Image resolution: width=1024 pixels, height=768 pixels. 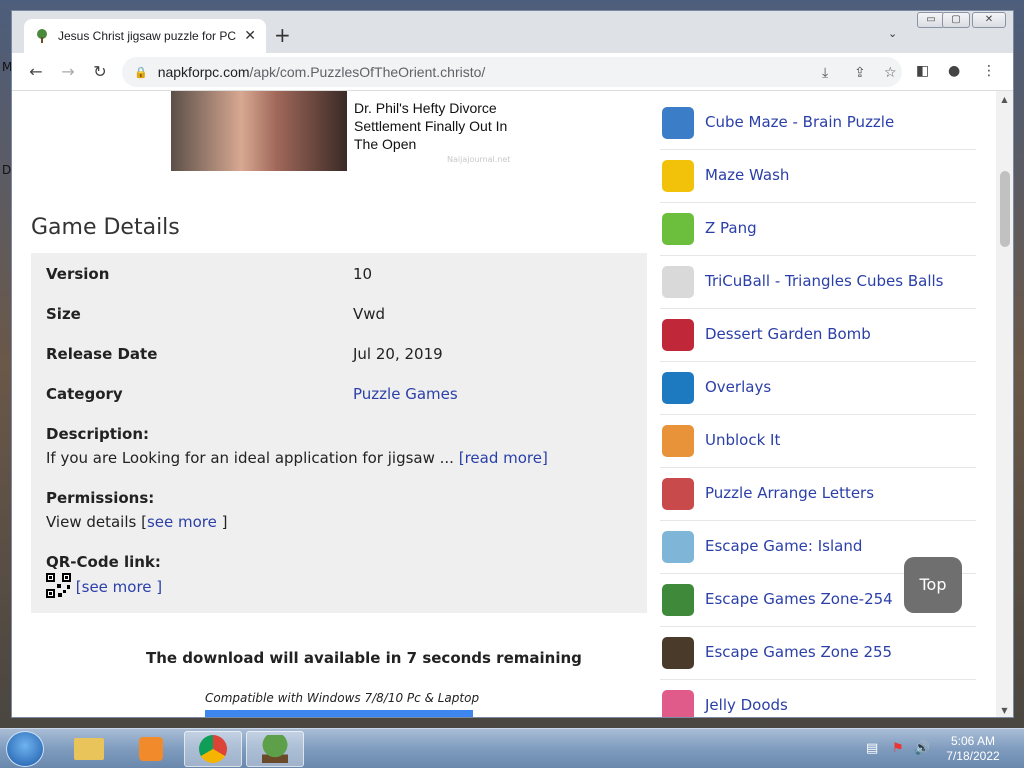 I want to click on related-game-link: Unblock It, so click(x=742, y=440).